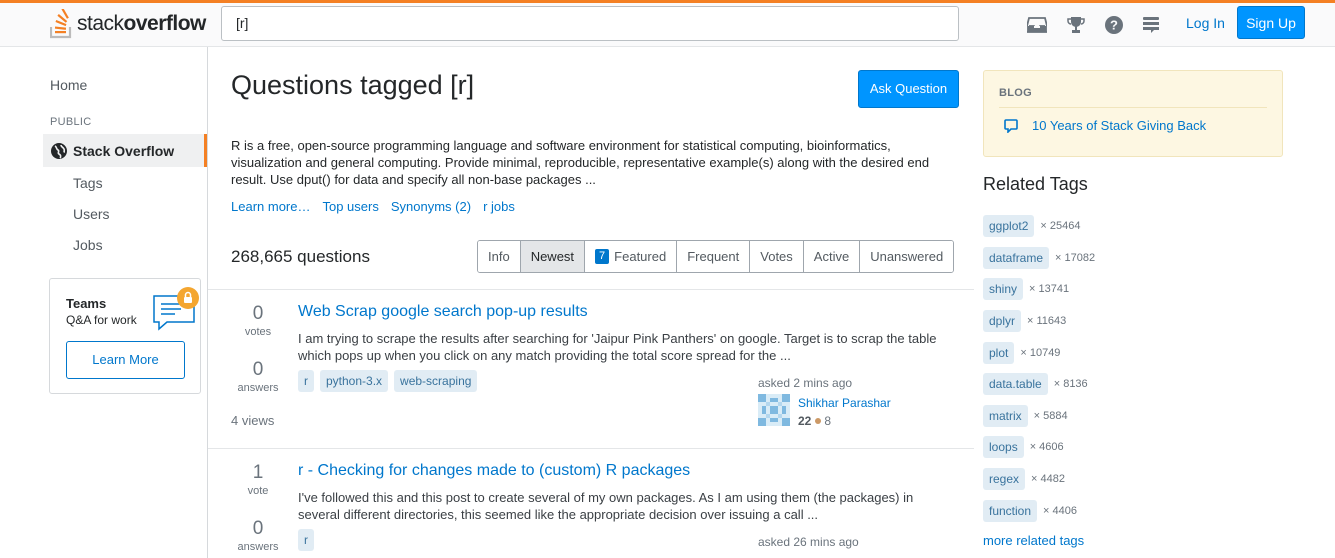 This screenshot has height=558, width=1335. What do you see at coordinates (590, 23) in the screenshot?
I see `search-input: [r]` at bounding box center [590, 23].